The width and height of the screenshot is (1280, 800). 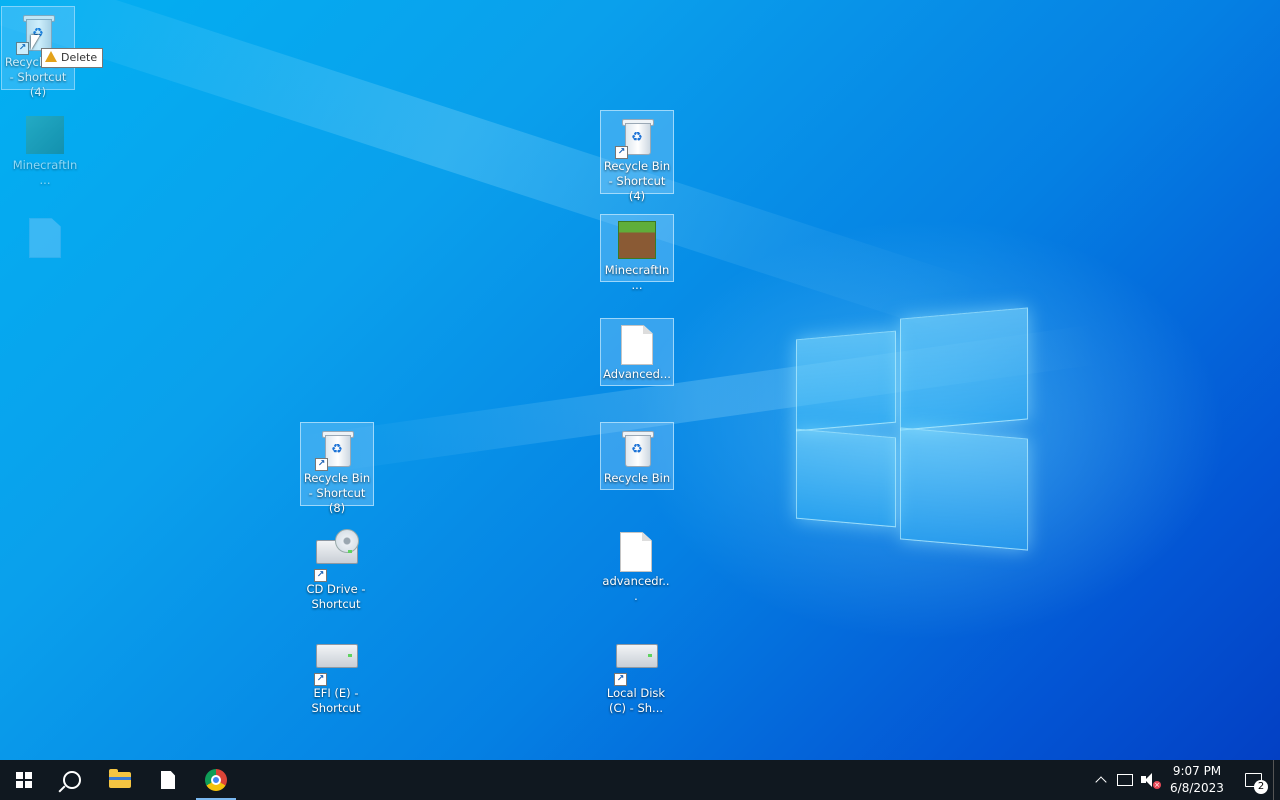 I want to click on chevron-up-icon, so click(x=1101, y=782).